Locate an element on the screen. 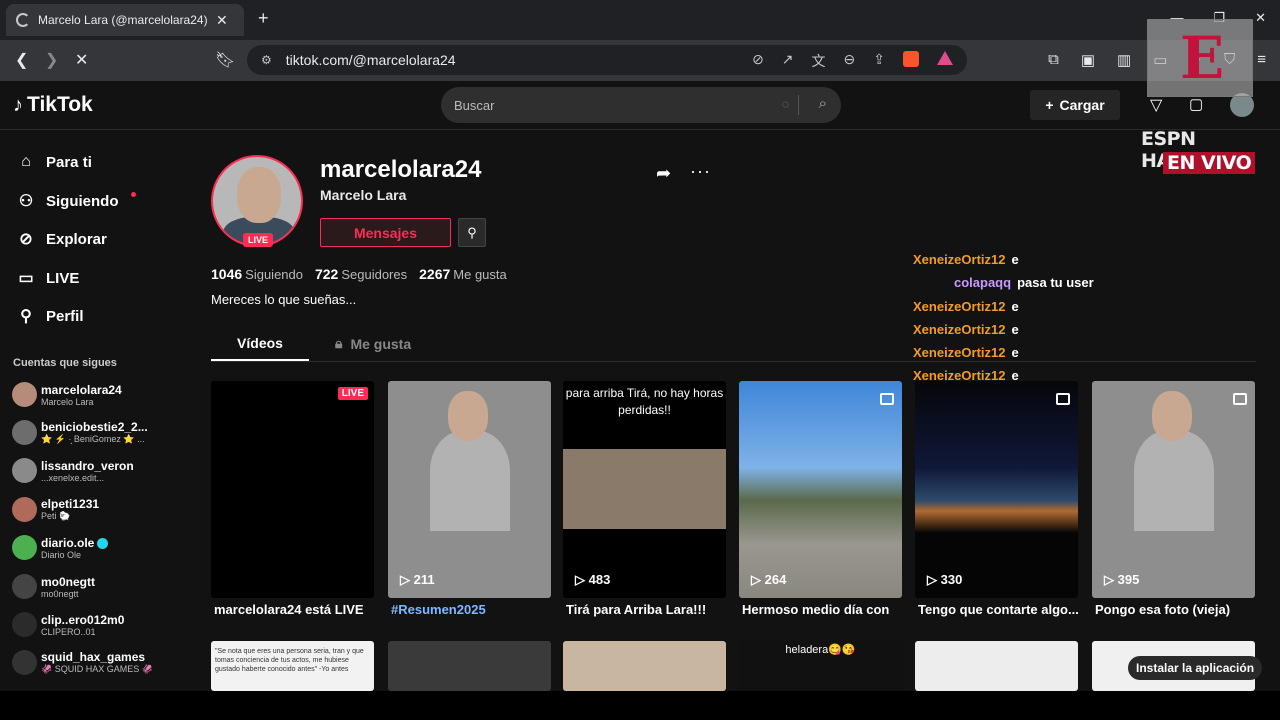 This screenshot has width=1280, height=720. tiktok-note-icon: ♪ is located at coordinates (18, 104).